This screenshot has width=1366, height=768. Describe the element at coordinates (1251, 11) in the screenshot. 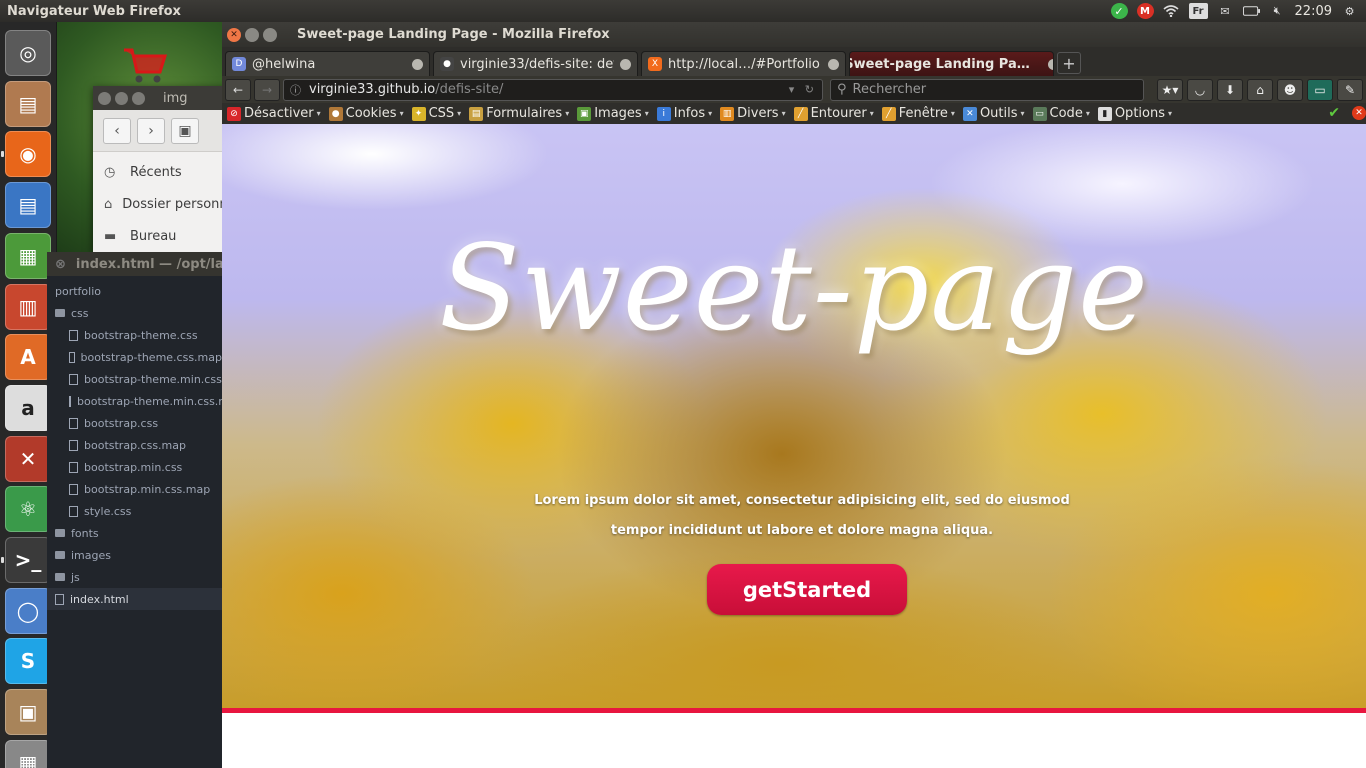

I see `battery-icon` at that location.